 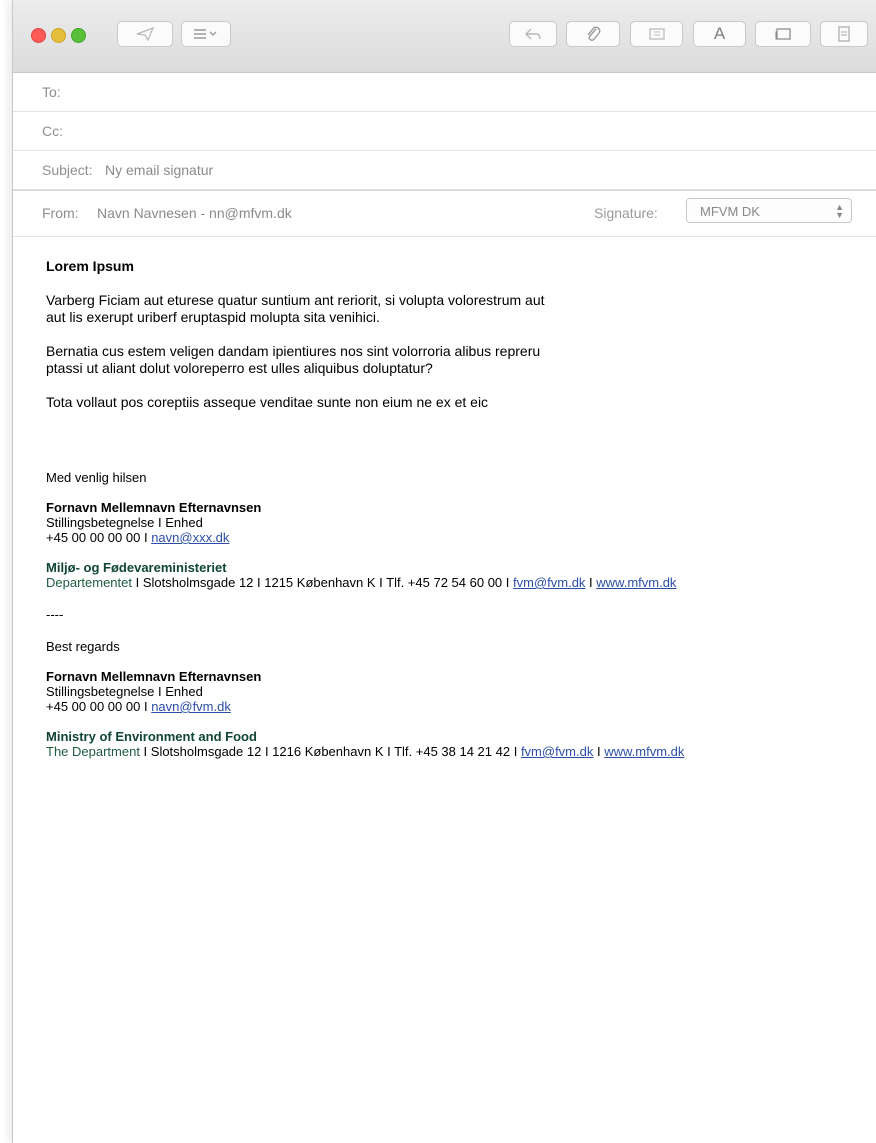 I want to click on header-fields-button, so click(x=206, y=34).